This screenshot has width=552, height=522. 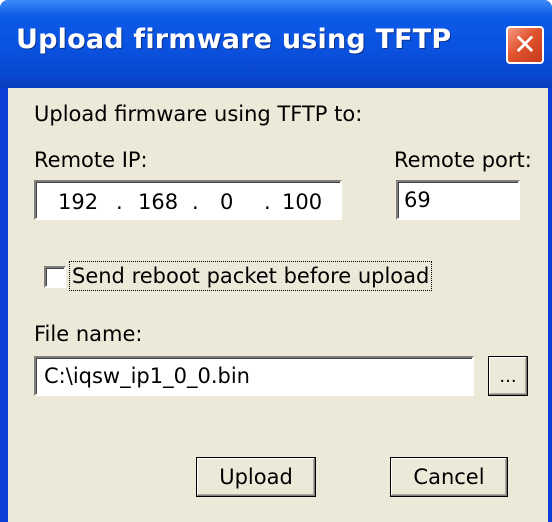 What do you see at coordinates (91, 160) in the screenshot?
I see `remote-ip-label: Remote IP:` at bounding box center [91, 160].